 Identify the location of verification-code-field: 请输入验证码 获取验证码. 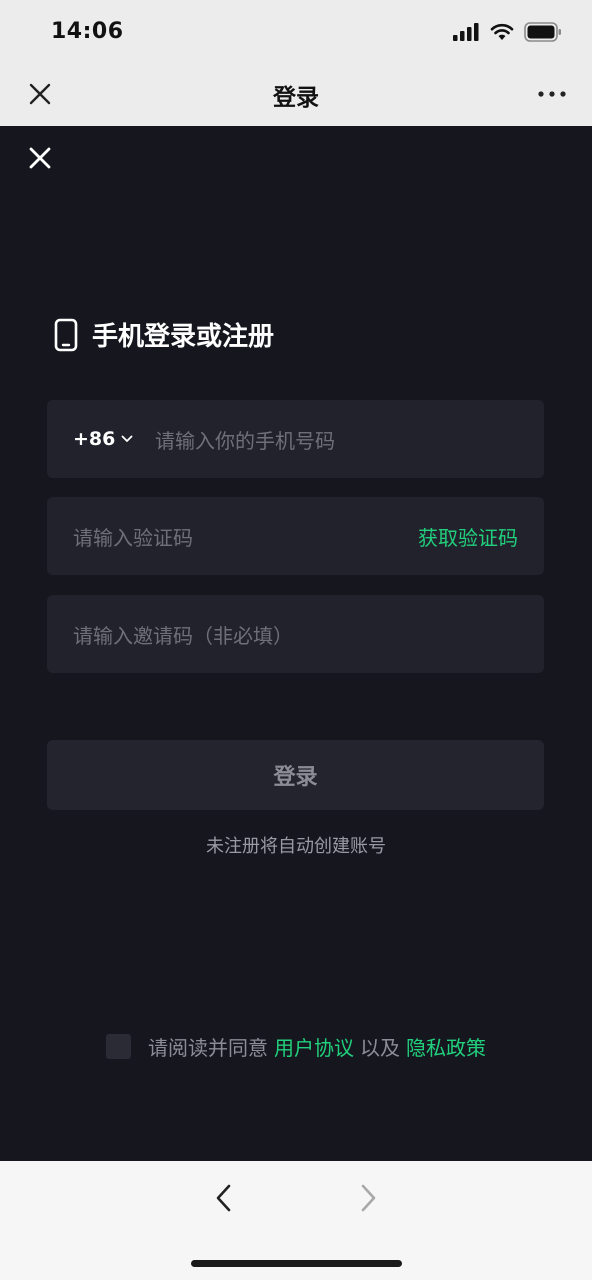
(295, 536).